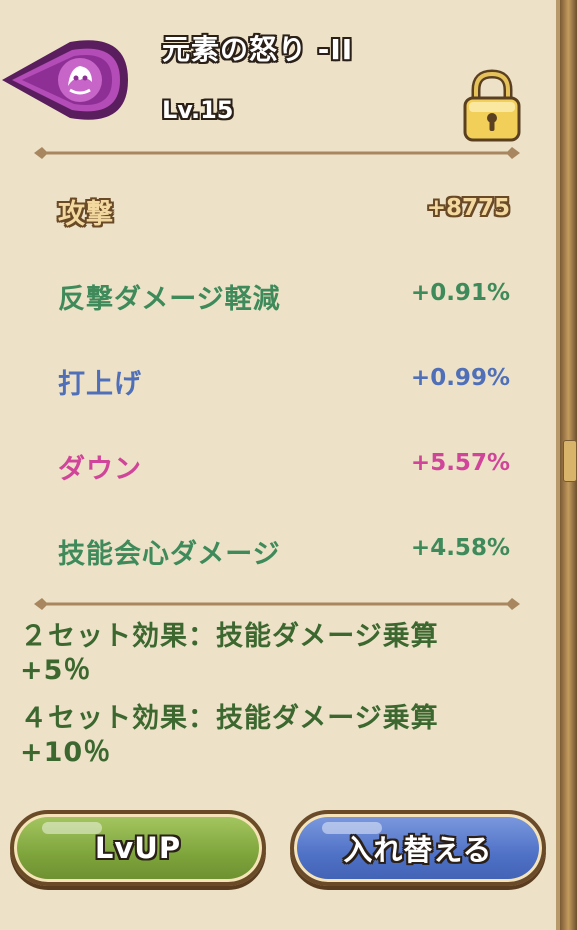 The image size is (577, 930). What do you see at coordinates (460, 293) in the screenshot?
I see `stat-value: +0.91%` at bounding box center [460, 293].